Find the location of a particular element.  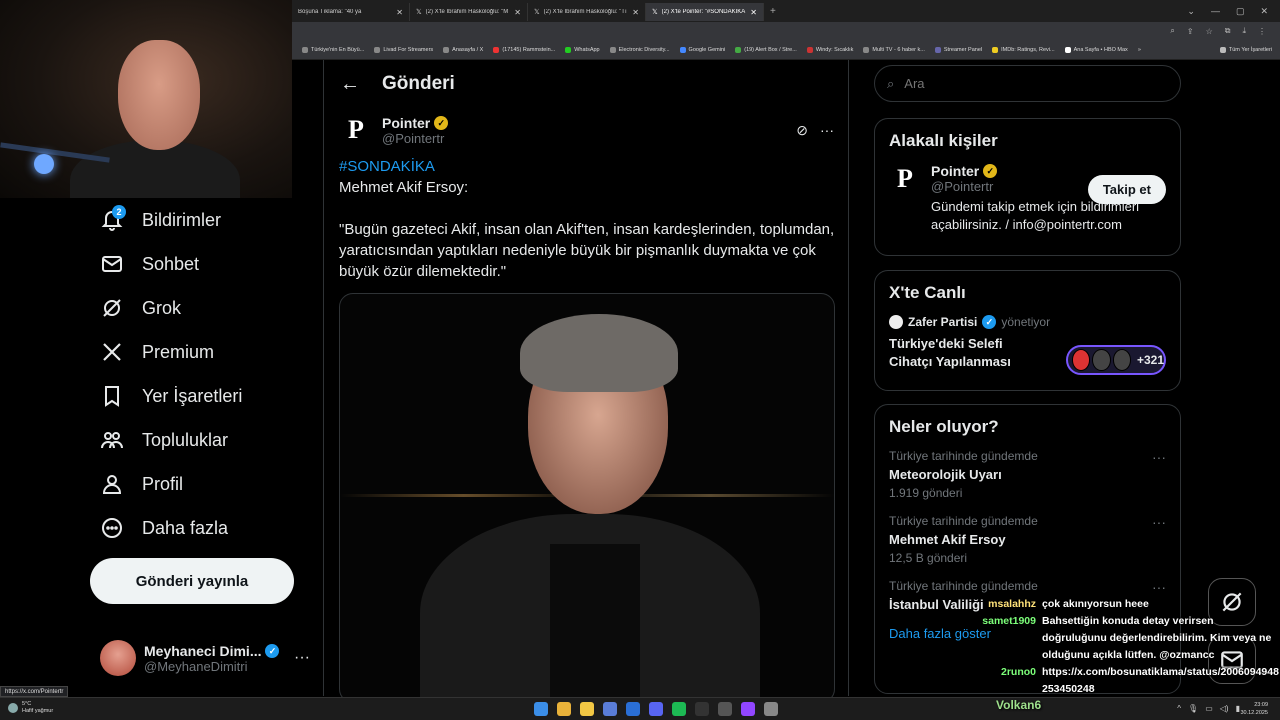

listeners-pill: +321 is located at coordinates (1116, 360).